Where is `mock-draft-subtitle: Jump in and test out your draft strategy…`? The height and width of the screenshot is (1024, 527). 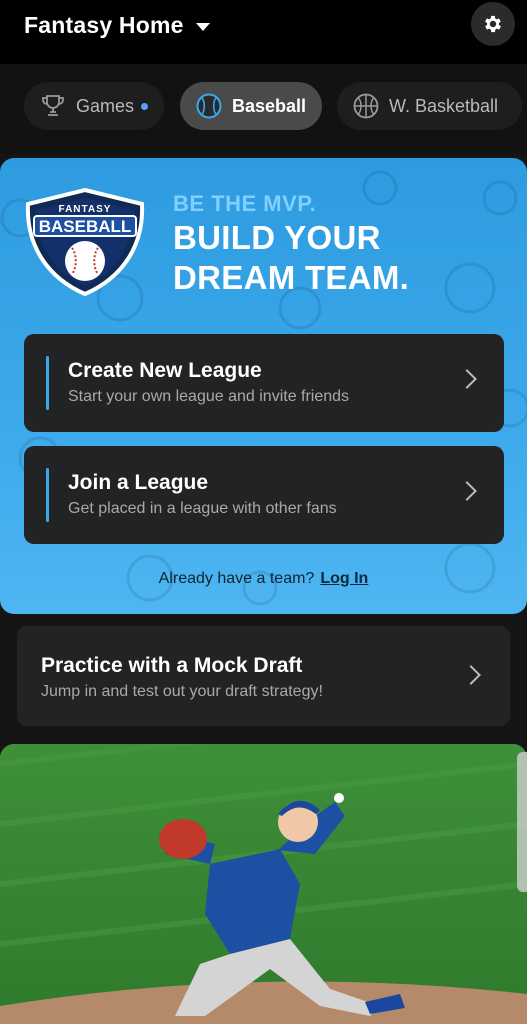 mock-draft-subtitle: Jump in and test out your draft strategy… is located at coordinates (182, 691).